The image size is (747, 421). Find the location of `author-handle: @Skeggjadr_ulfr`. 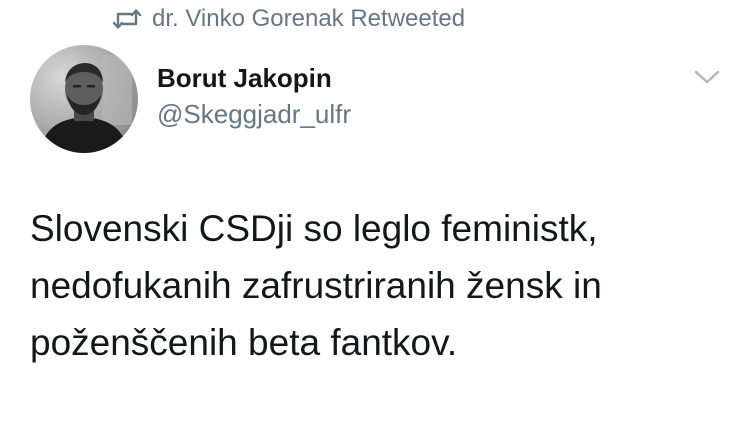

author-handle: @Skeggjadr_ulfr is located at coordinates (254, 114).